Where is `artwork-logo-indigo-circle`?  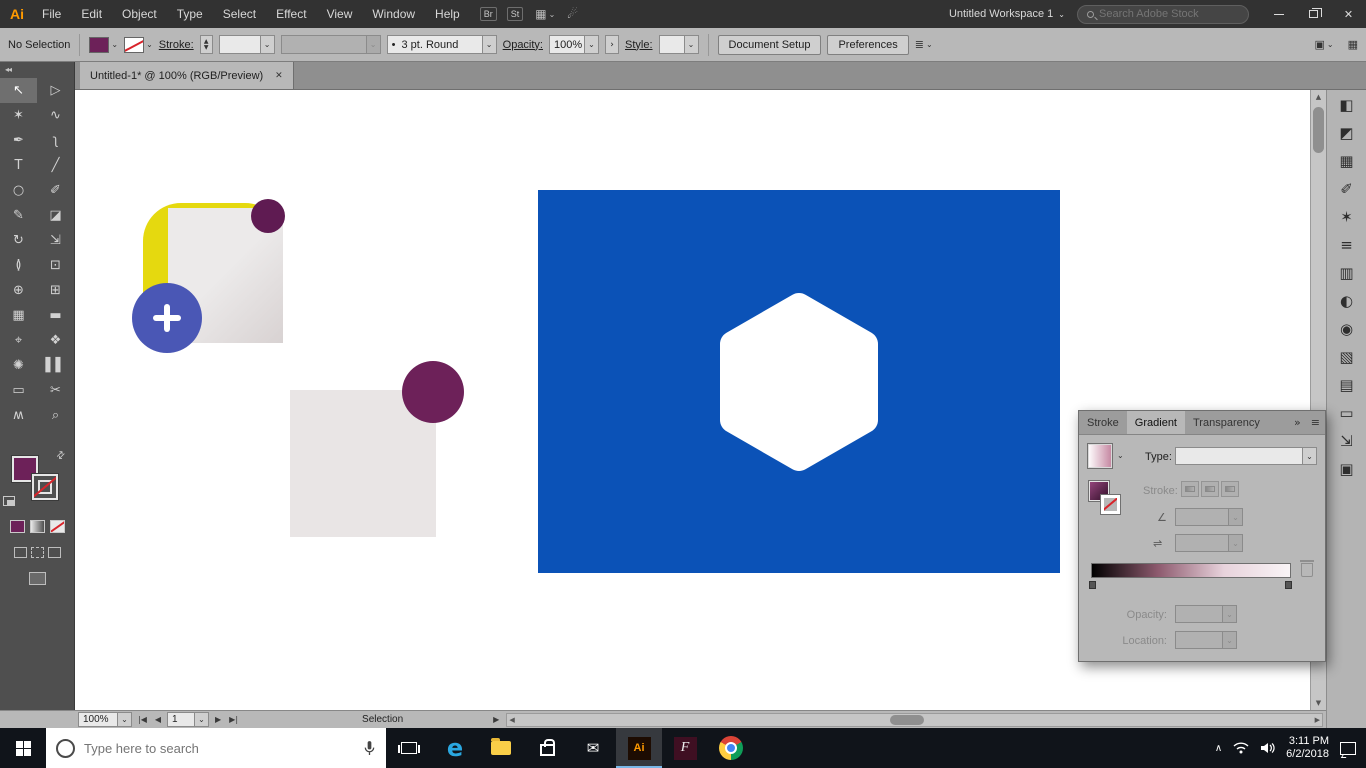
artwork-logo-indigo-circle is located at coordinates (167, 318).